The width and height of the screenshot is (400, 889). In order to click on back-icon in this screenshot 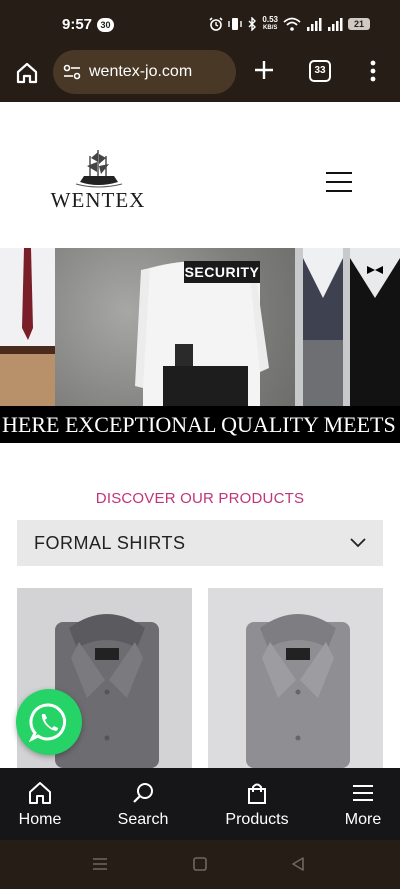, I will do `click(298, 864)`.